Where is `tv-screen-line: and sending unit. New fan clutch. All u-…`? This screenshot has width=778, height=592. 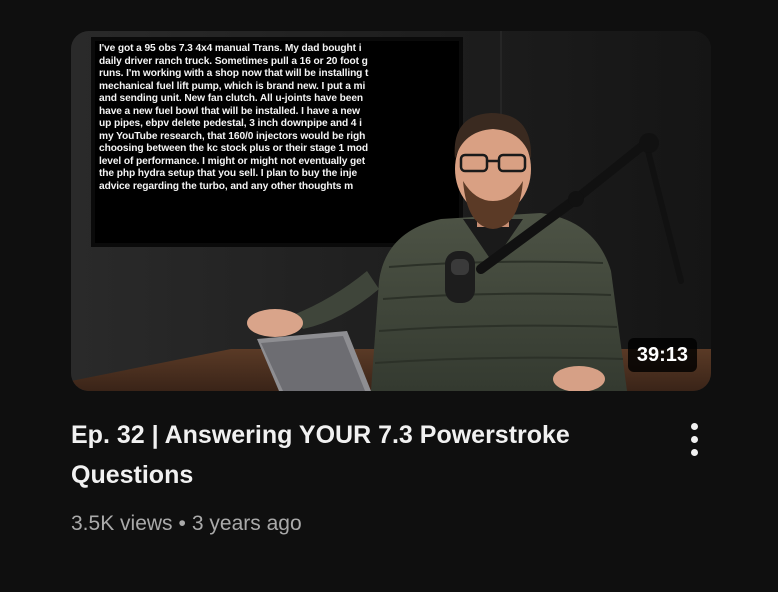 tv-screen-line: and sending unit. New fan clutch. All u-… is located at coordinates (231, 98).